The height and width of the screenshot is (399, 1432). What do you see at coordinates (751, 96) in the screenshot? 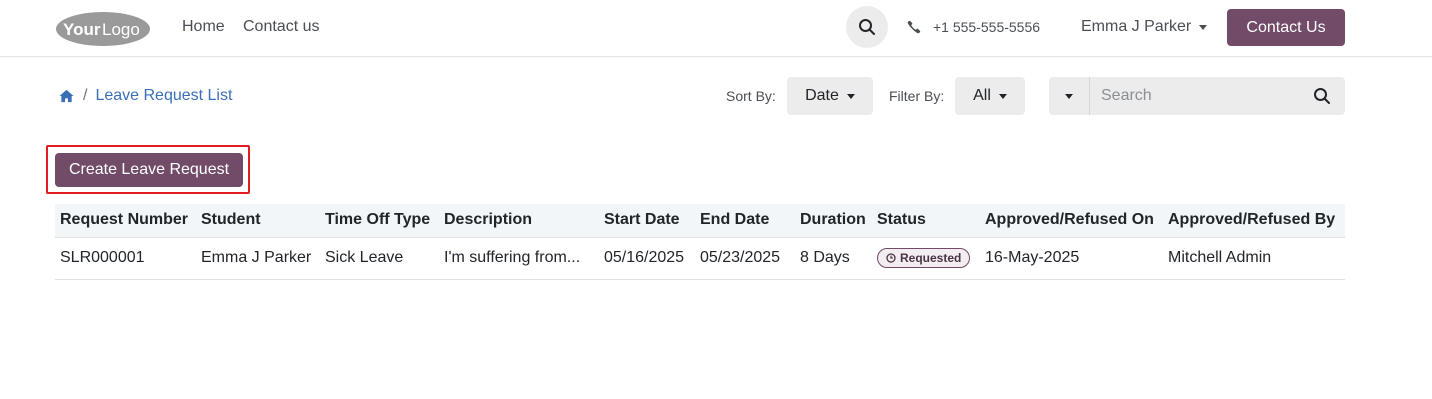
I see `sort-label: Sort By:` at bounding box center [751, 96].